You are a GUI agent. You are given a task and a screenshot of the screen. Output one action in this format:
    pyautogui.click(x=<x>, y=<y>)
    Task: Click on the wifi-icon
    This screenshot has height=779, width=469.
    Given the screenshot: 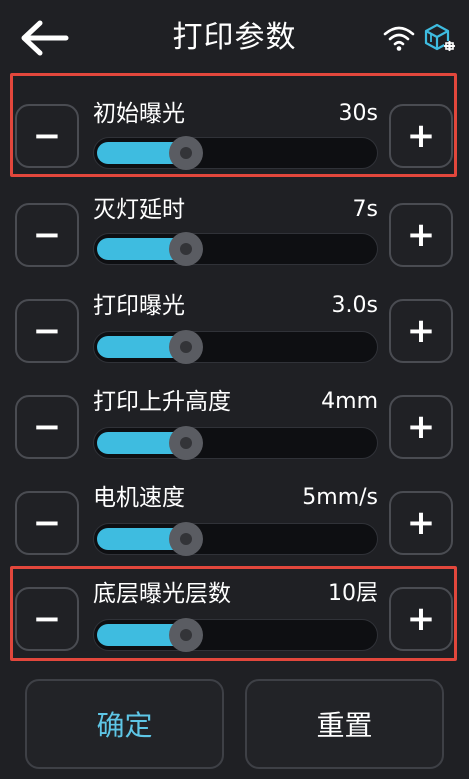 What is the action you would take?
    pyautogui.click(x=399, y=38)
    